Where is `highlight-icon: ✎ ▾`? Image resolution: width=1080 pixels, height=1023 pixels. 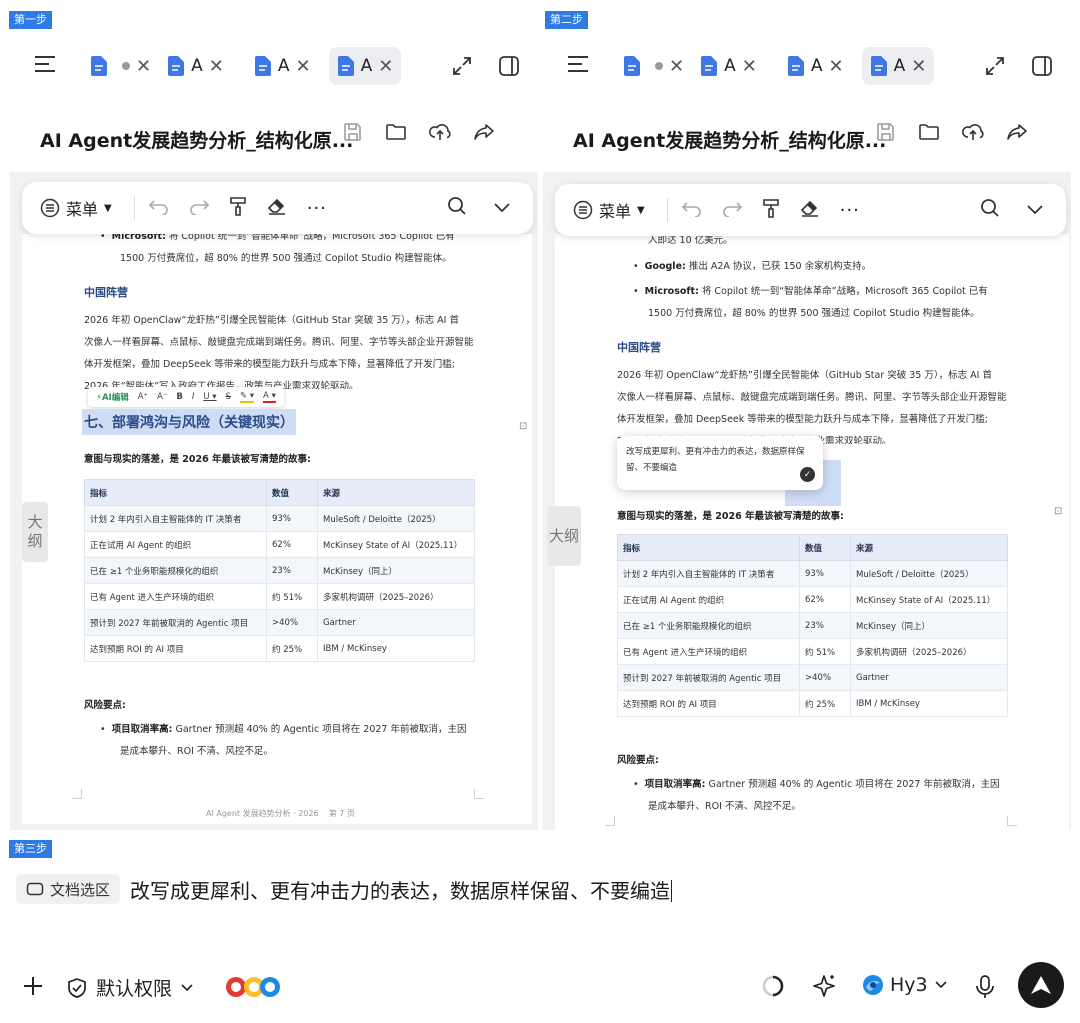
highlight-icon: ✎ ▾ is located at coordinates (247, 397).